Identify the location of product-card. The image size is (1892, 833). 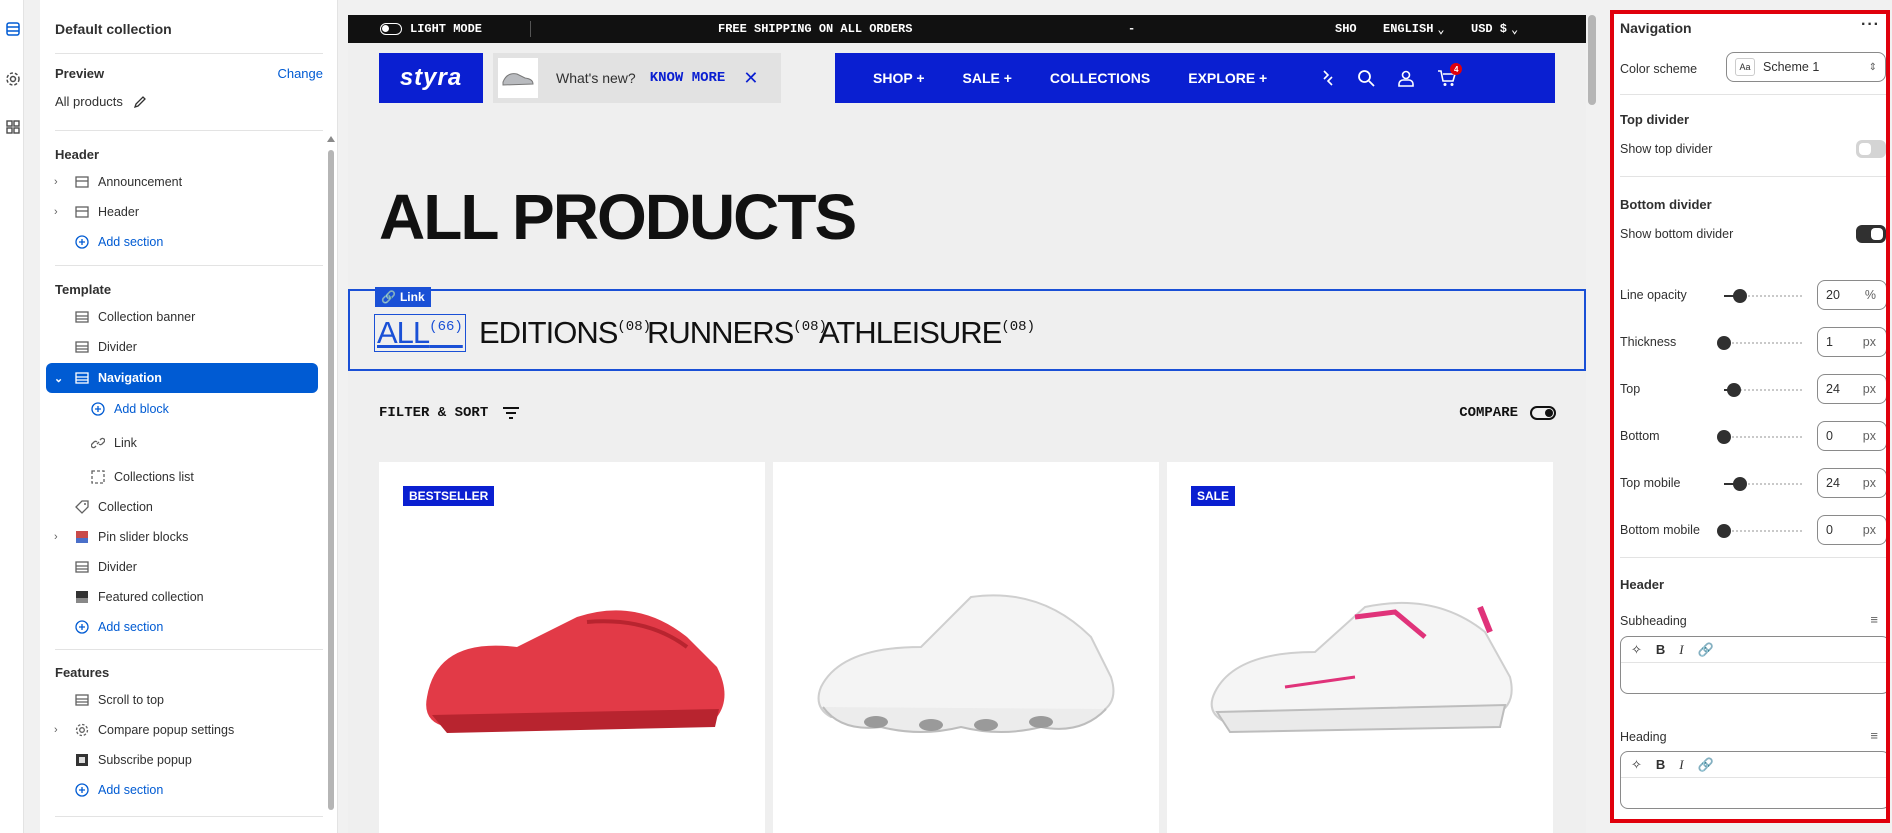
(966, 647).